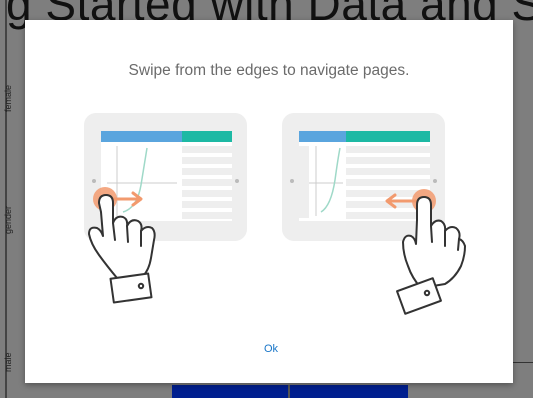 This screenshot has width=533, height=398. What do you see at coordinates (271, 352) in the screenshot?
I see `ok-button: Ok` at bounding box center [271, 352].